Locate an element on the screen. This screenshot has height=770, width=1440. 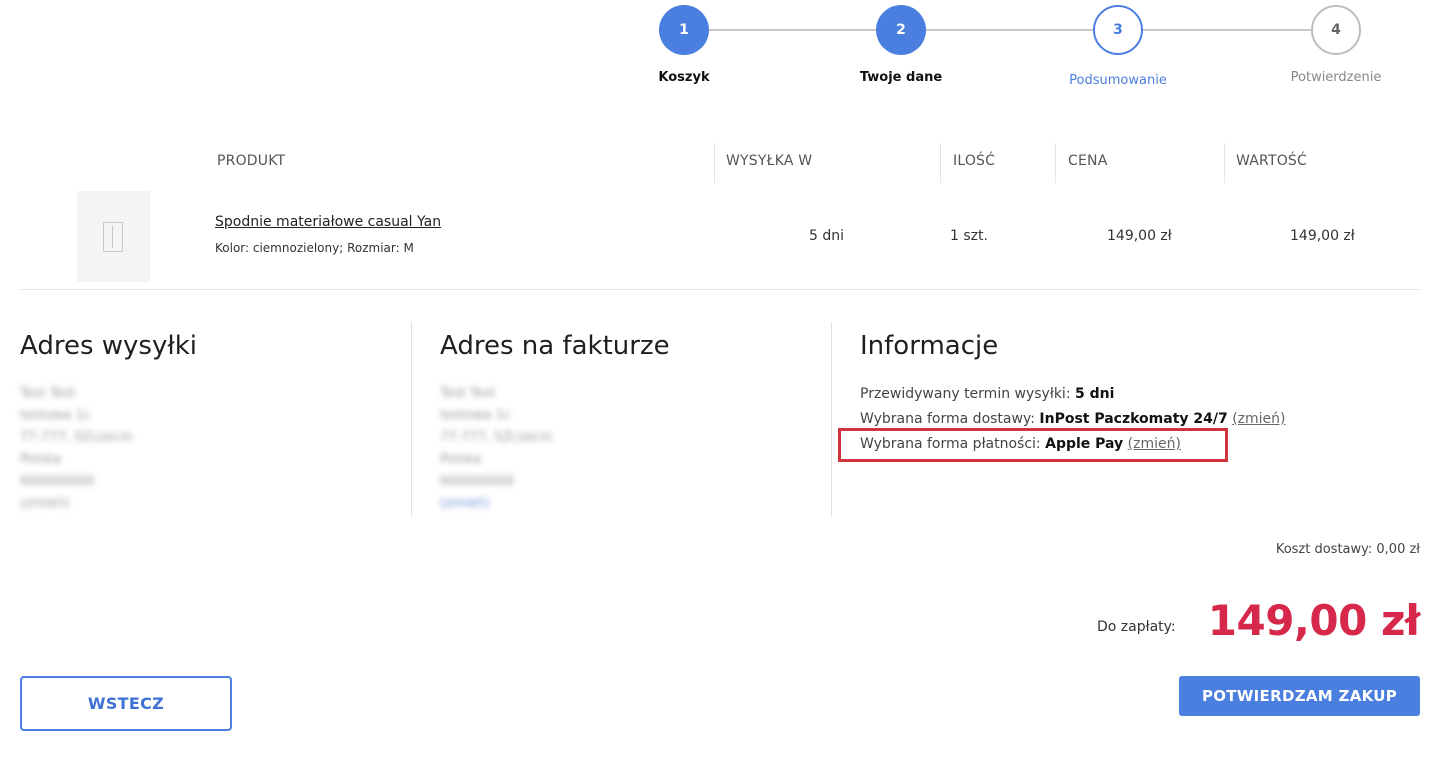
info-eta-value: 5 dni is located at coordinates (1095, 394).